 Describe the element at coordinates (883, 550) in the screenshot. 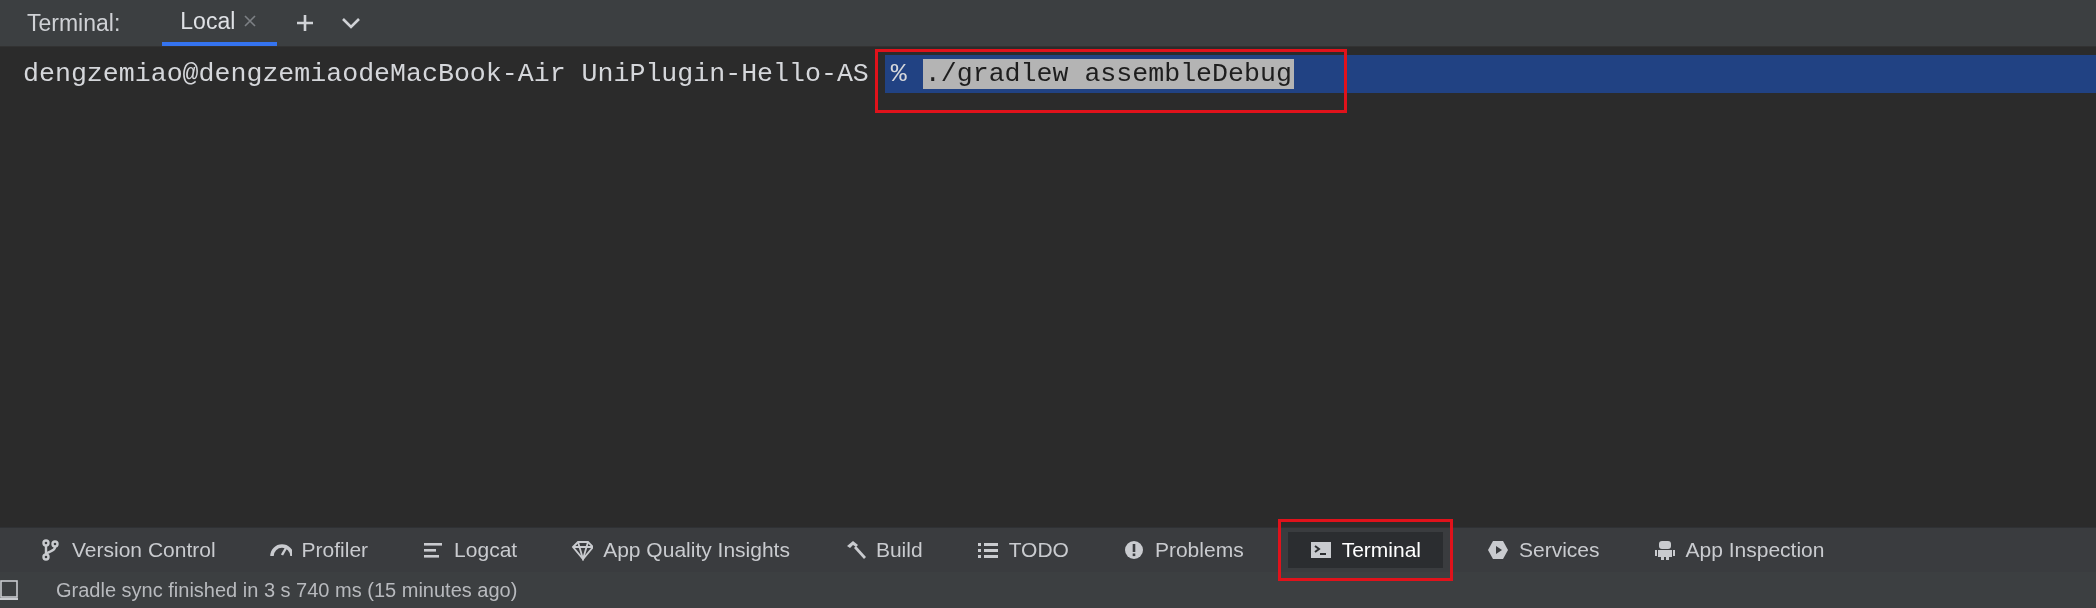

I see `tool-window-button: Build` at that location.